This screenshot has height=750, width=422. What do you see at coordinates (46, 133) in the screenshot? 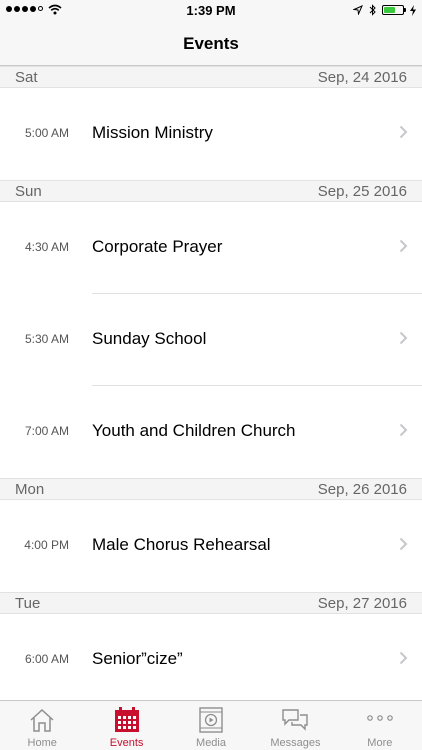
I see `event-time: 5:00 AM` at bounding box center [46, 133].